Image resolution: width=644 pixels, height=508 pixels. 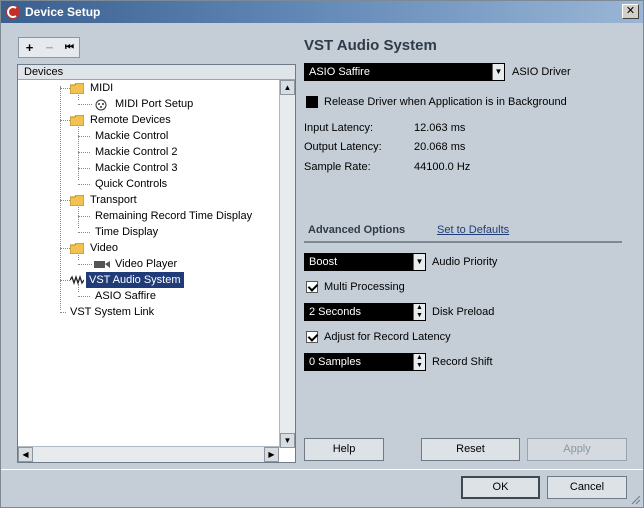 I want to click on advanced-separator, so click(x=463, y=242).